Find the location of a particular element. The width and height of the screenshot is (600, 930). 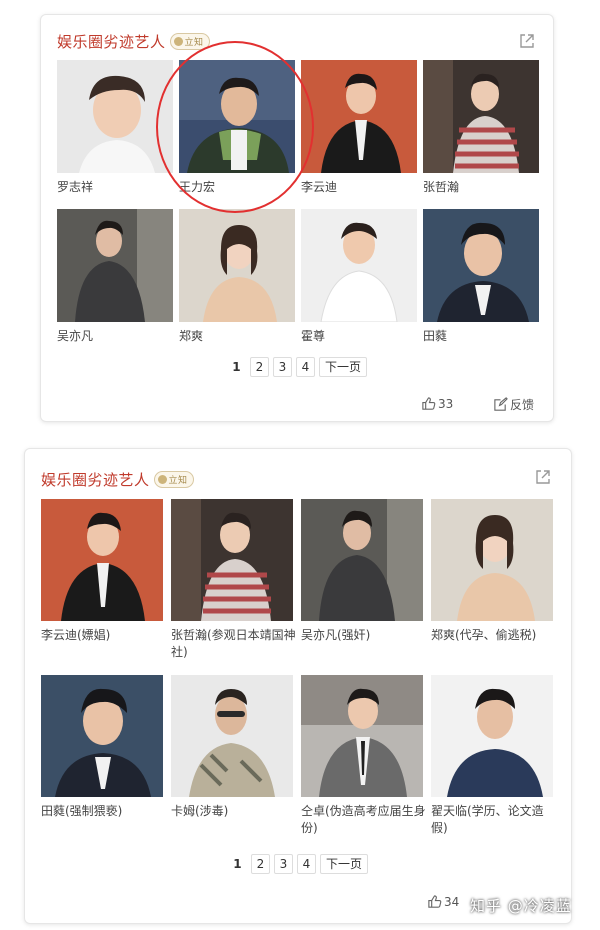

artist-item: 翟天临(学历、论文造假) is located at coordinates (492, 760).